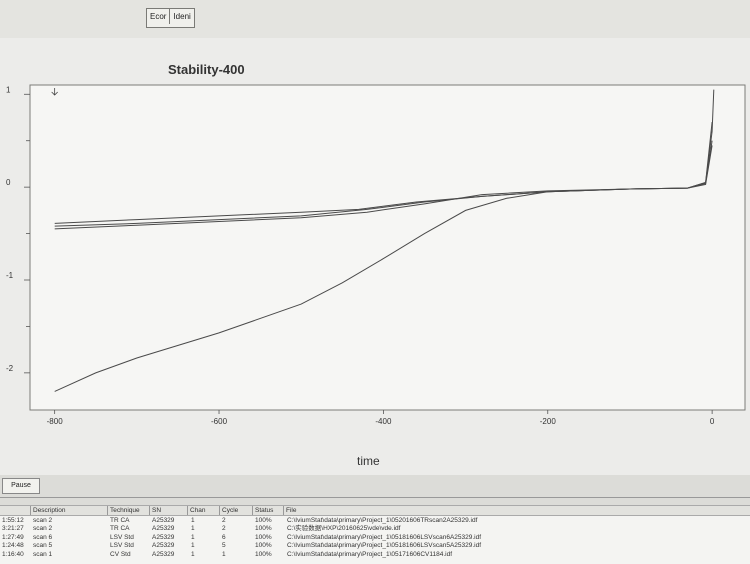 The width and height of the screenshot is (750, 564). Describe the element at coordinates (712, 421) in the screenshot. I see `x-tick-label: 0` at that location.